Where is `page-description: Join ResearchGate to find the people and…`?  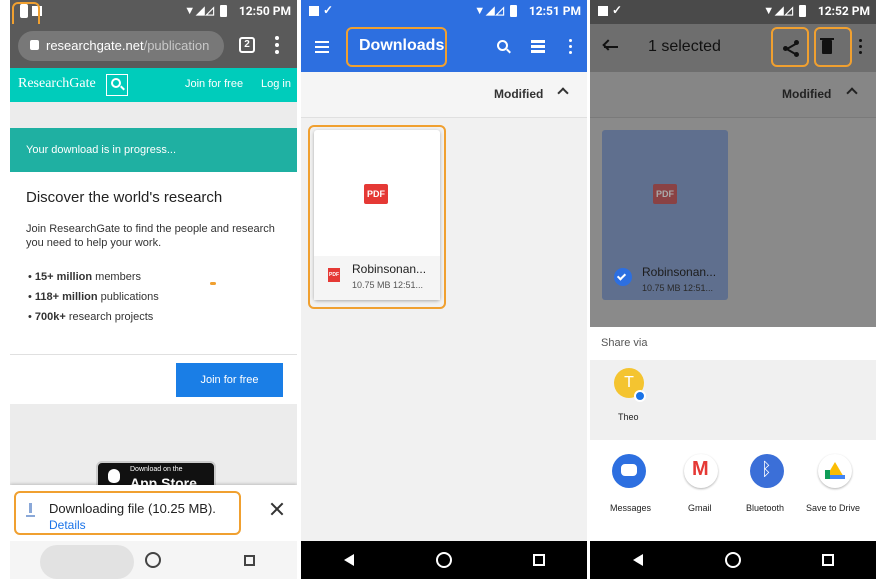 page-description: Join ResearchGate to find the people and… is located at coordinates (150, 236).